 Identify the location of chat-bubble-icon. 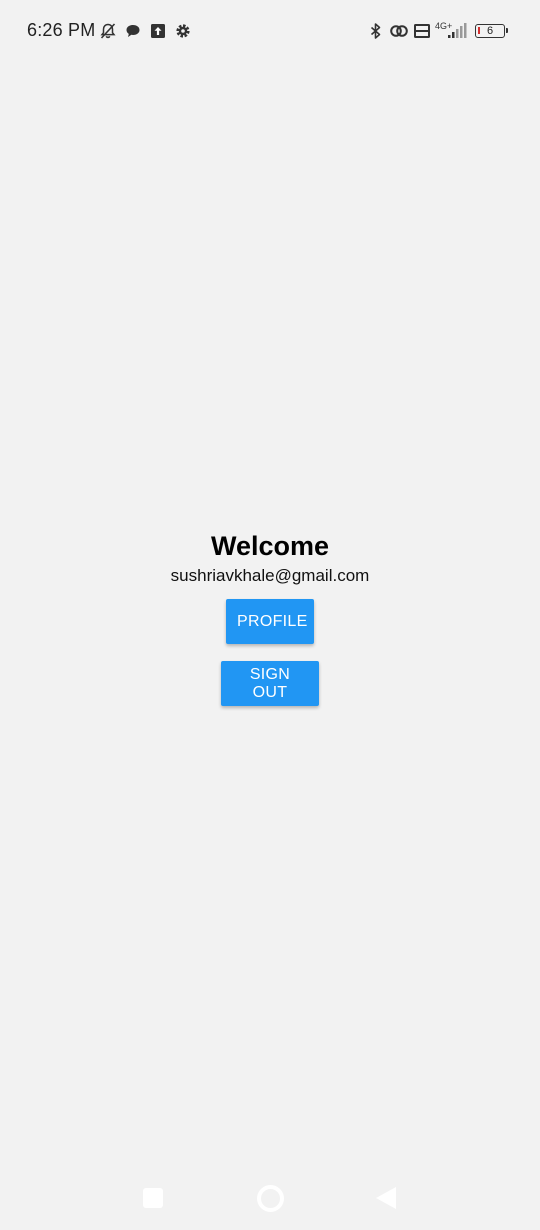
(133, 31).